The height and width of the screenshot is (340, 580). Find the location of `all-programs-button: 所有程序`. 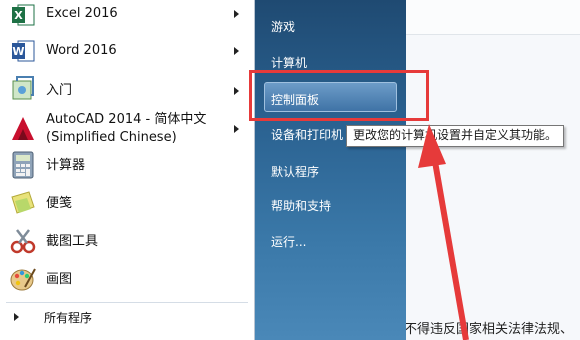

all-programs-button: 所有程序 is located at coordinates (127, 318).